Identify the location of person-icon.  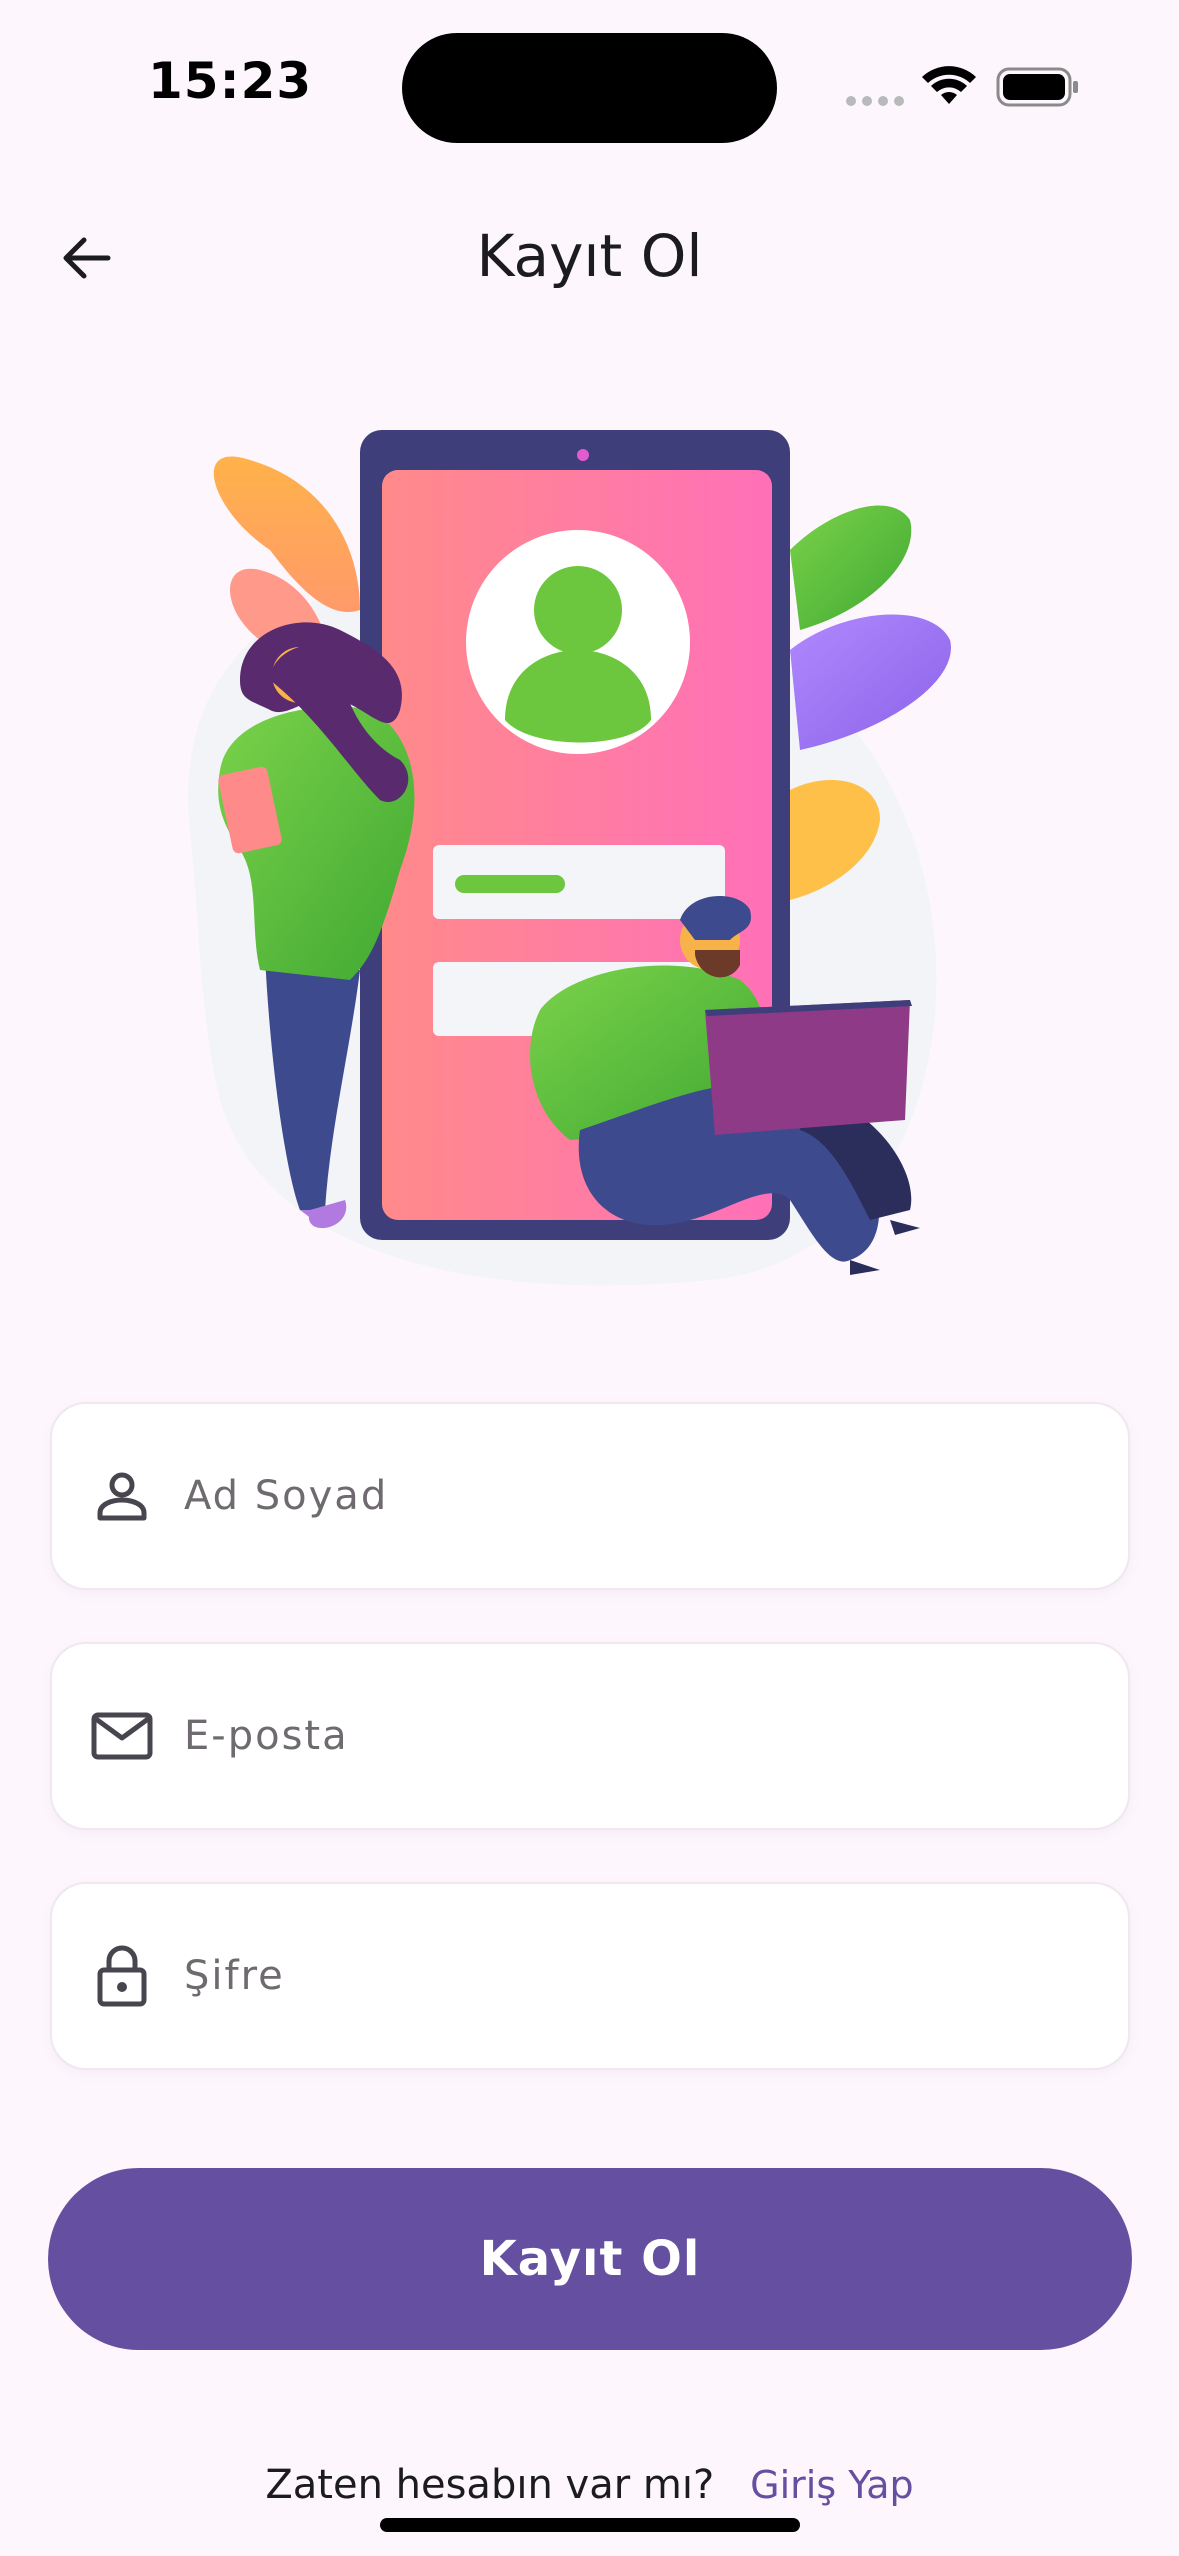
(122, 1496).